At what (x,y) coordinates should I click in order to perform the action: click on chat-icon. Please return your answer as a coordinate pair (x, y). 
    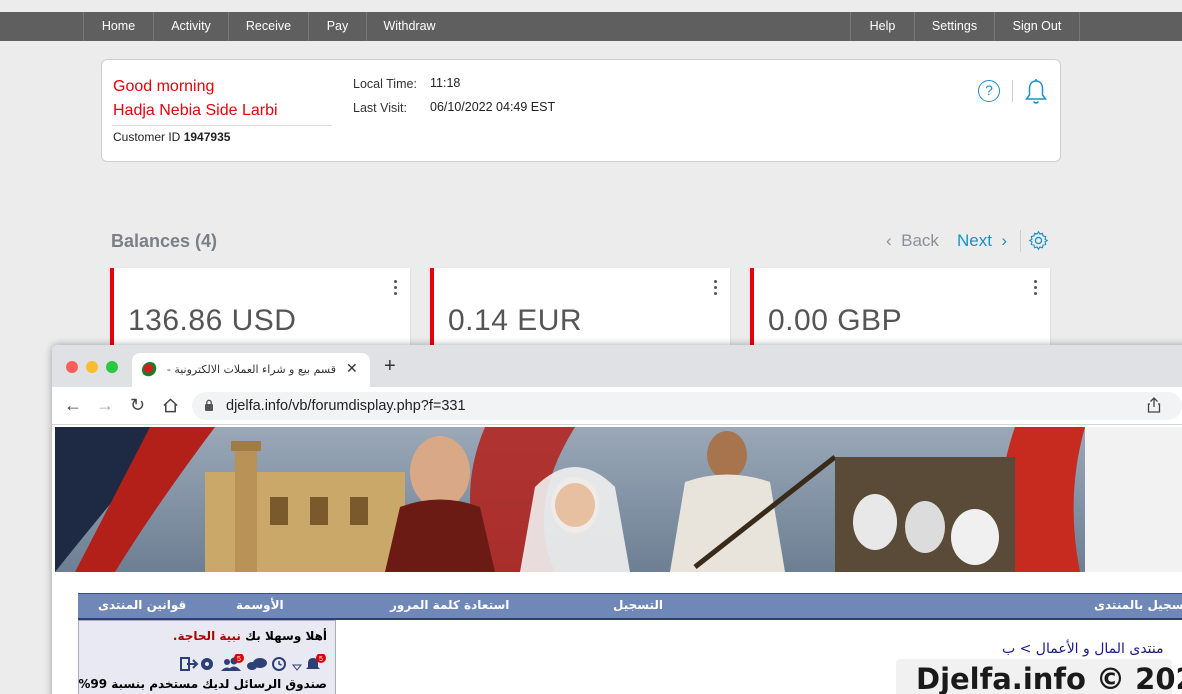
    Looking at the image, I should click on (257, 664).